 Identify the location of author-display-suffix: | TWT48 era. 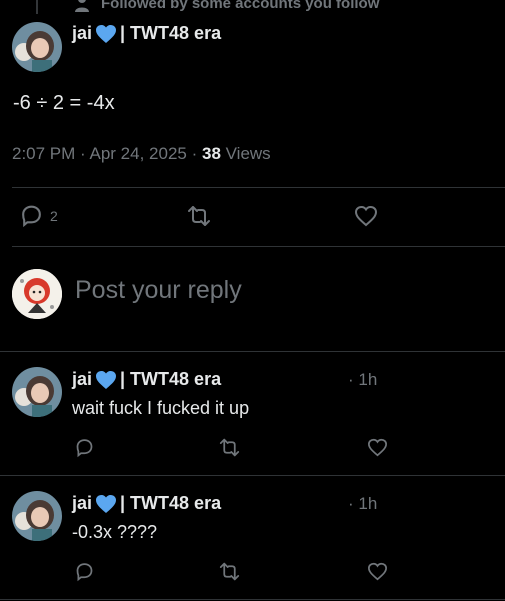
(170, 33).